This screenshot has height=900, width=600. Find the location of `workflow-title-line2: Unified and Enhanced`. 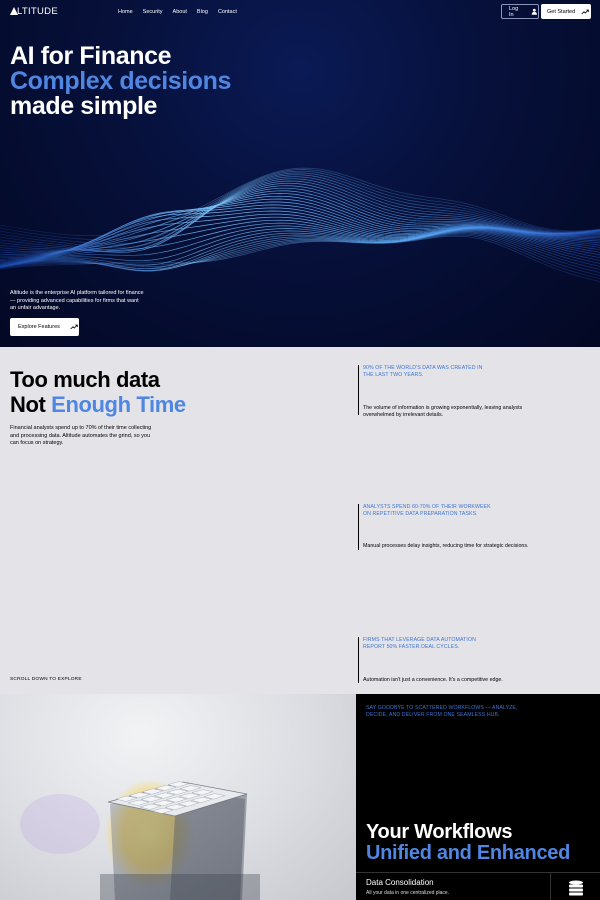

workflow-title-line2: Unified and Enhanced is located at coordinates (468, 853).